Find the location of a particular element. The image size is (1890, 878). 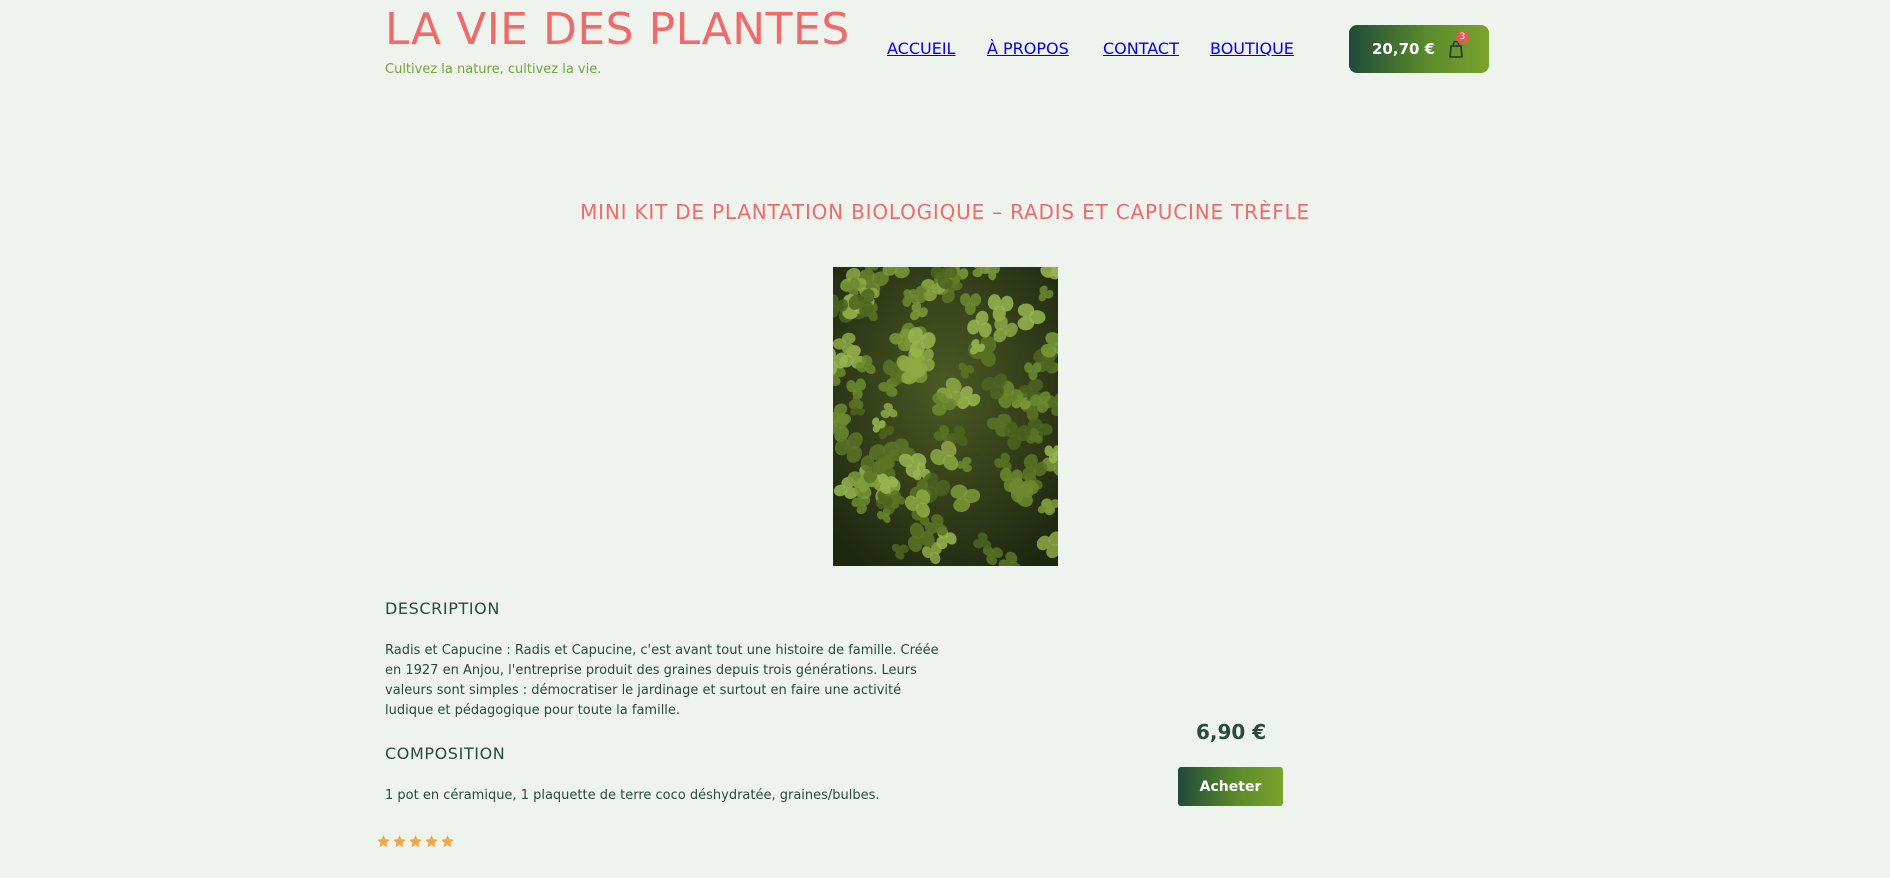

rating-stars is located at coordinates (415, 841).